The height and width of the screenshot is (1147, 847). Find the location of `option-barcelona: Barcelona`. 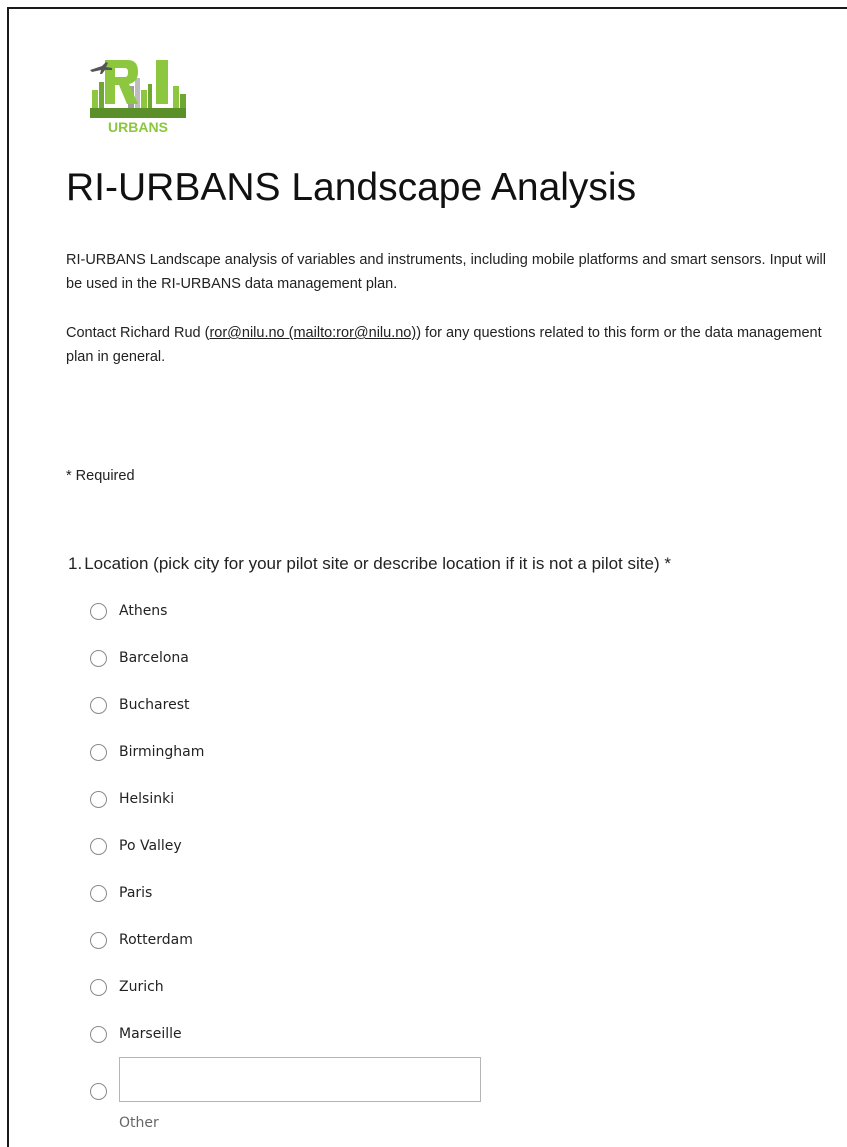

option-barcelona: Barcelona is located at coordinates (390, 670).